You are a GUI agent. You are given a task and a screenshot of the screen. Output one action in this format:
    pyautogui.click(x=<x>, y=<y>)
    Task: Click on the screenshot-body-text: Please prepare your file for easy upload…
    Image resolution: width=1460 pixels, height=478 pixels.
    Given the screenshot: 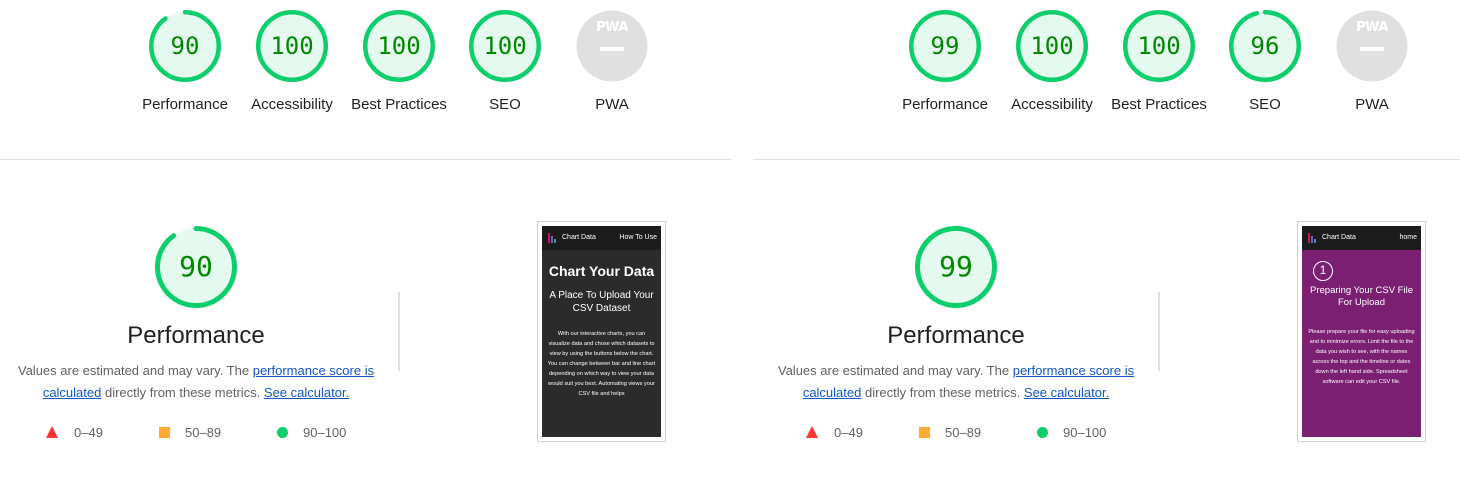 What is the action you would take?
    pyautogui.click(x=1361, y=357)
    